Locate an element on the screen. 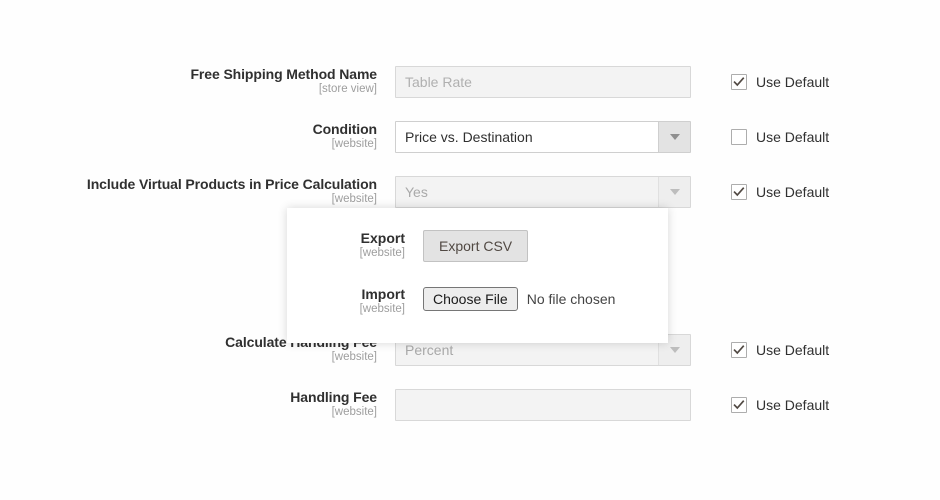 This screenshot has width=940, height=500. panel-control-export: Export CSV is located at coordinates (476, 246).